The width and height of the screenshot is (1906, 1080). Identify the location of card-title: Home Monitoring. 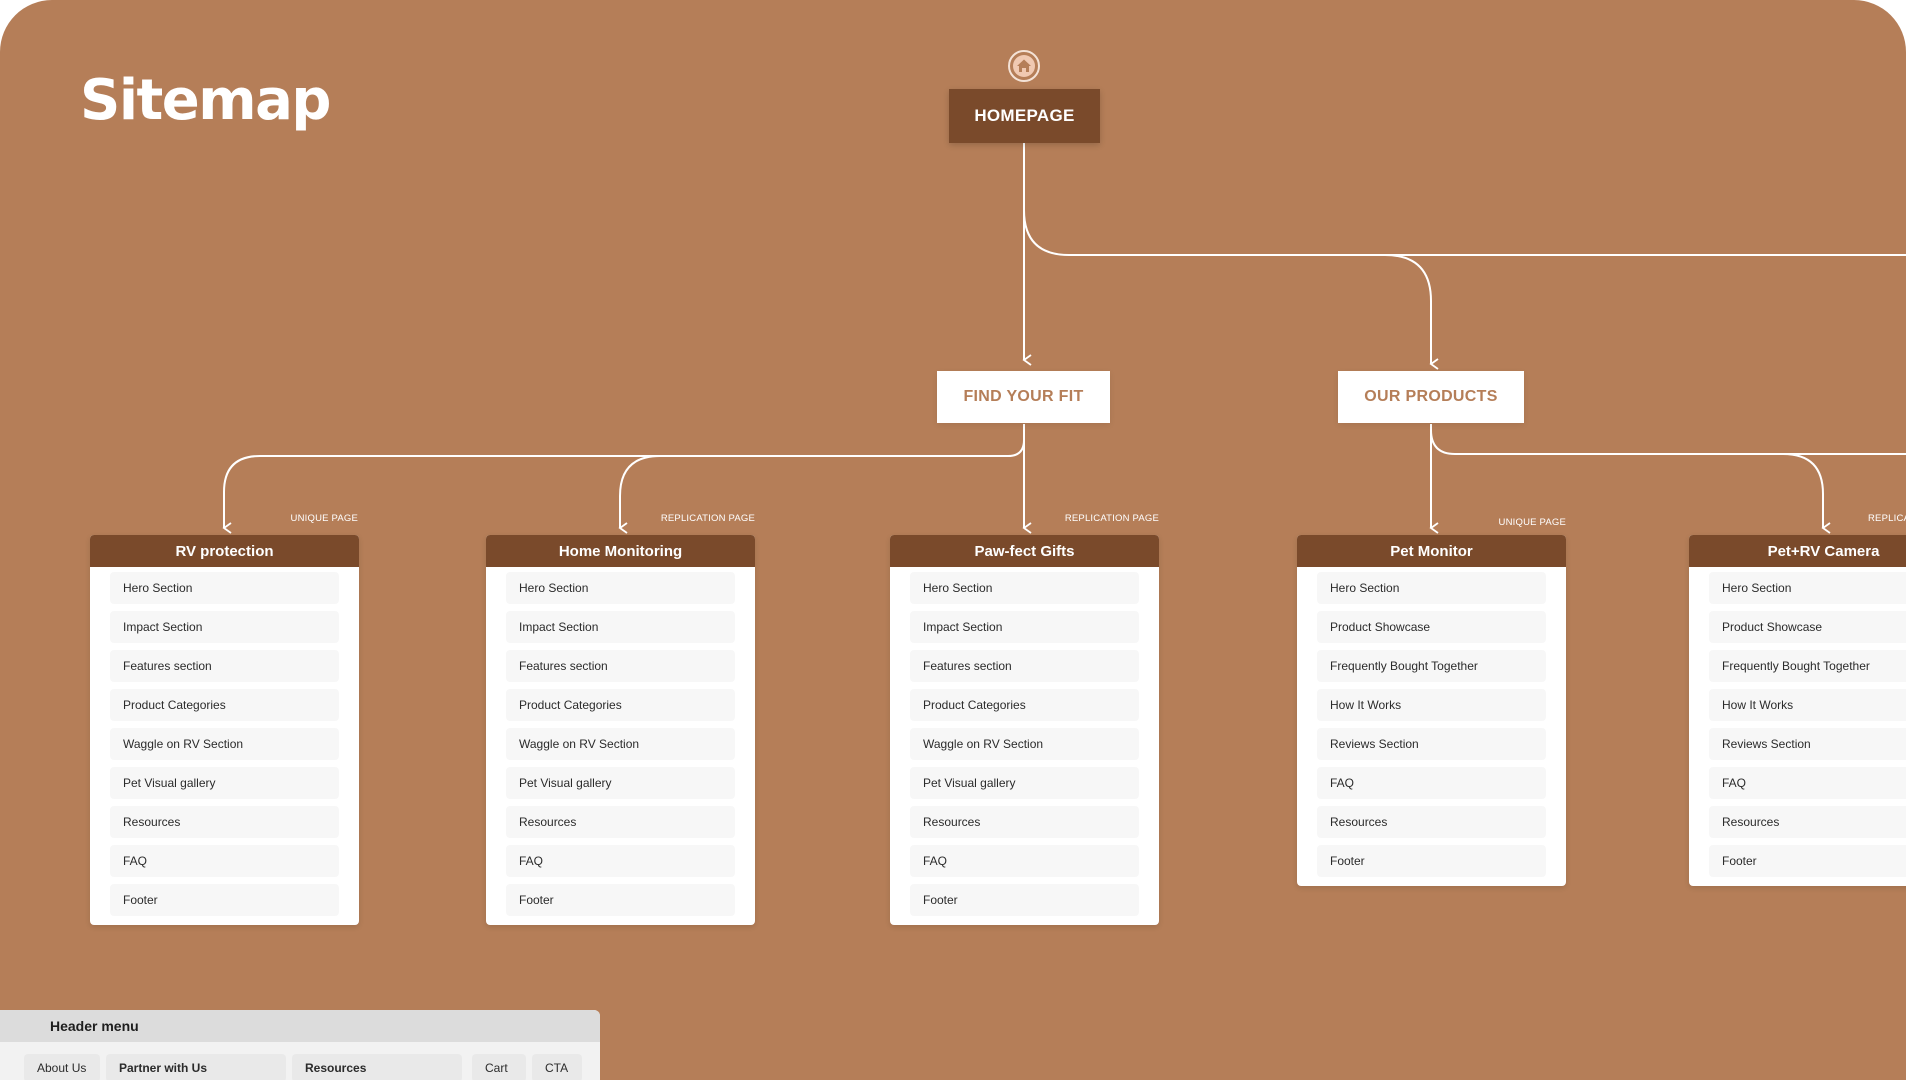
(620, 551).